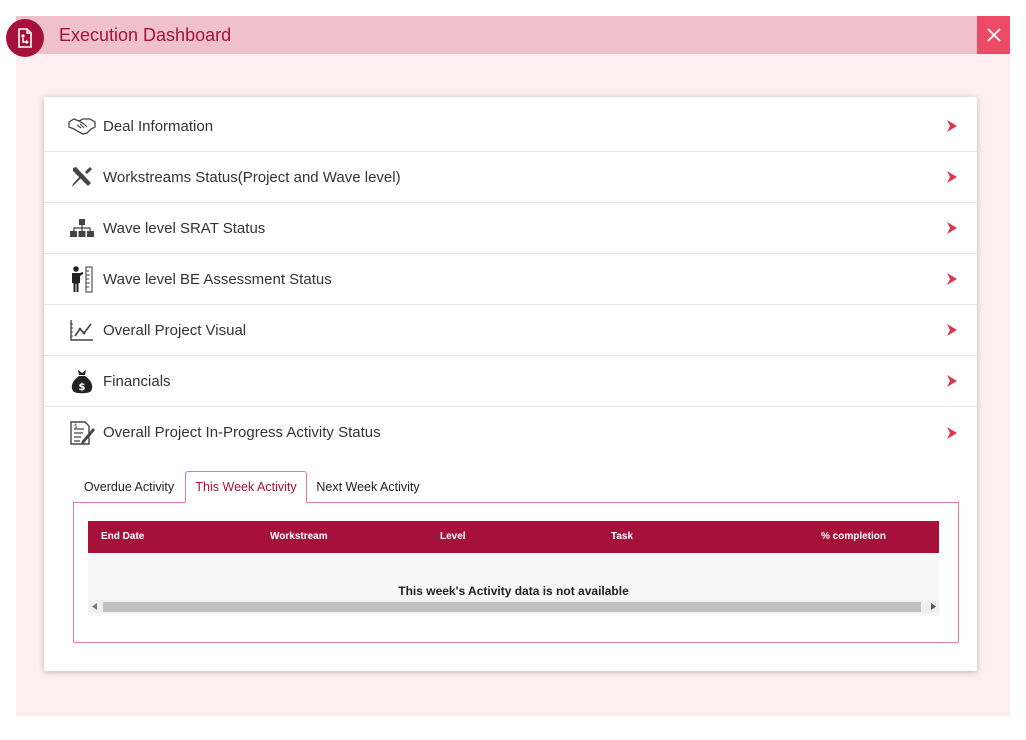 The width and height of the screenshot is (1026, 740). What do you see at coordinates (217, 279) in the screenshot?
I see `menu-item-label: Wave level BE Assessment Status` at bounding box center [217, 279].